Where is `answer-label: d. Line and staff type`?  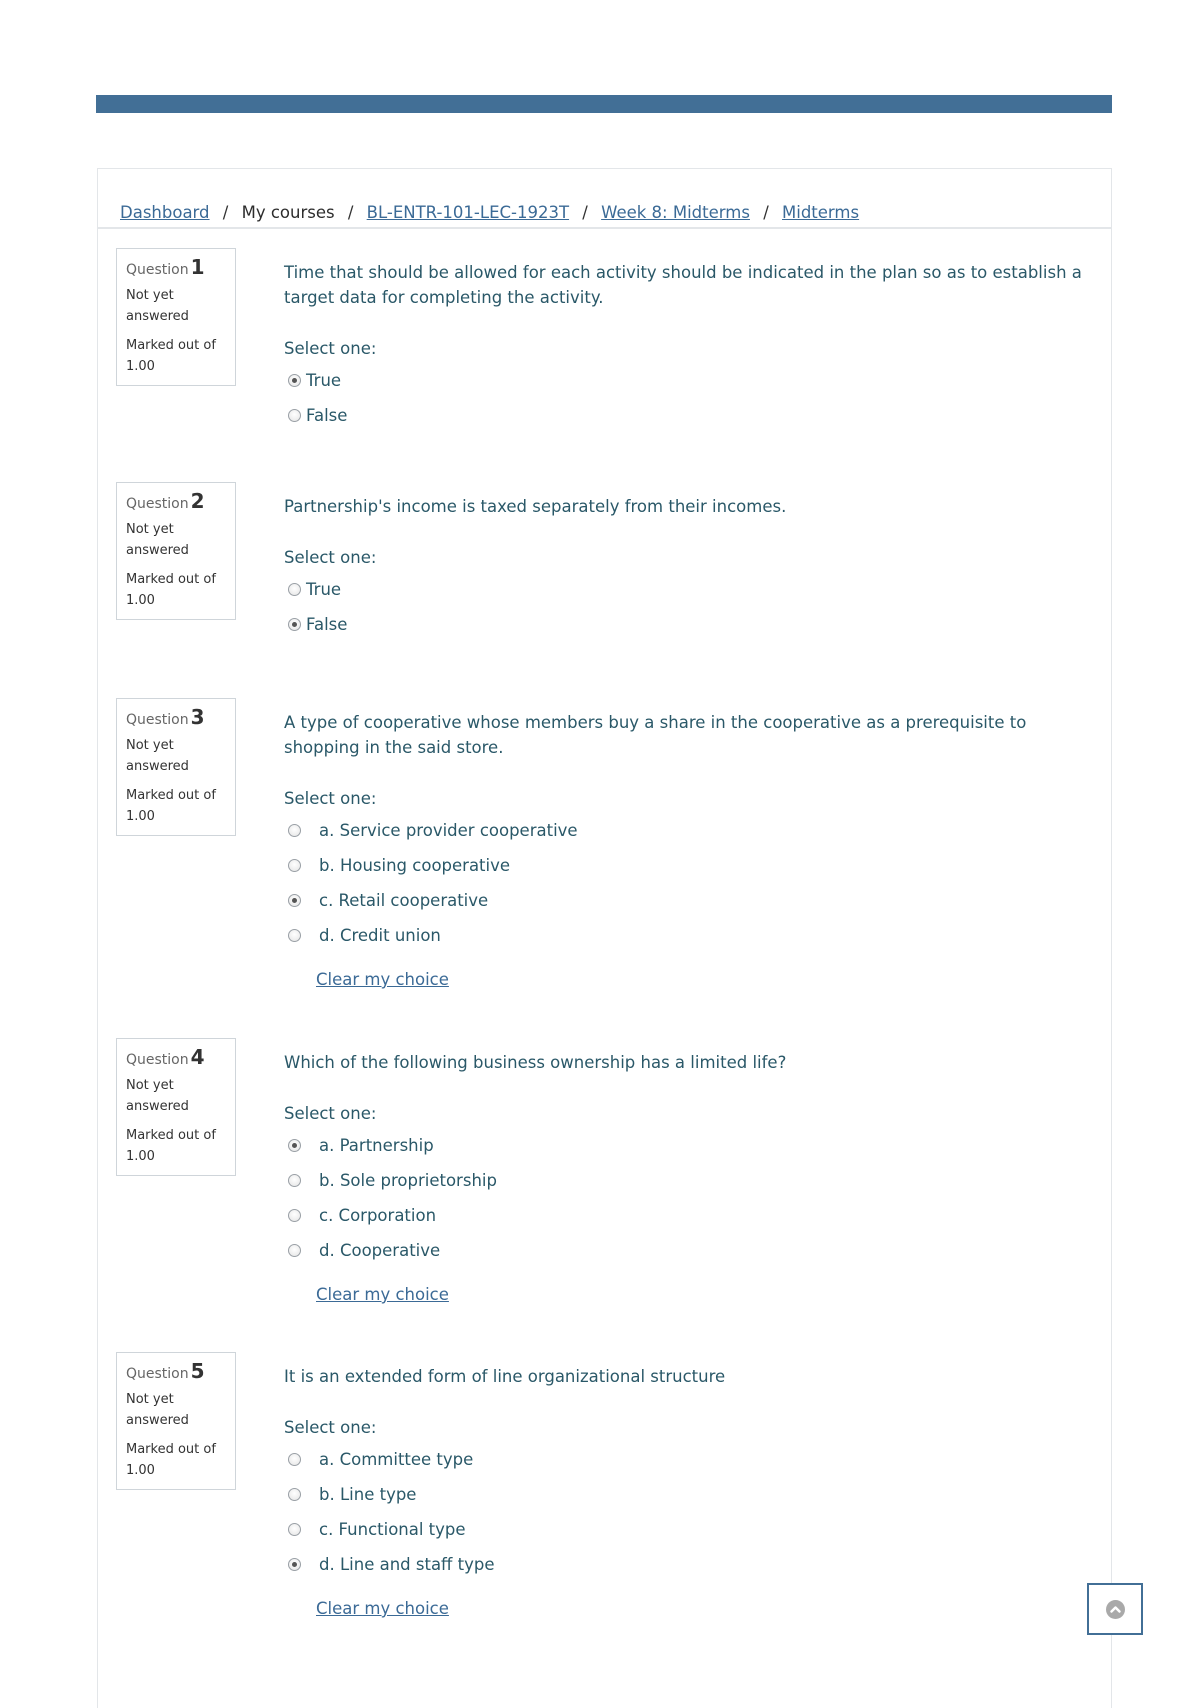
answer-label: d. Line and staff type is located at coordinates (407, 1564).